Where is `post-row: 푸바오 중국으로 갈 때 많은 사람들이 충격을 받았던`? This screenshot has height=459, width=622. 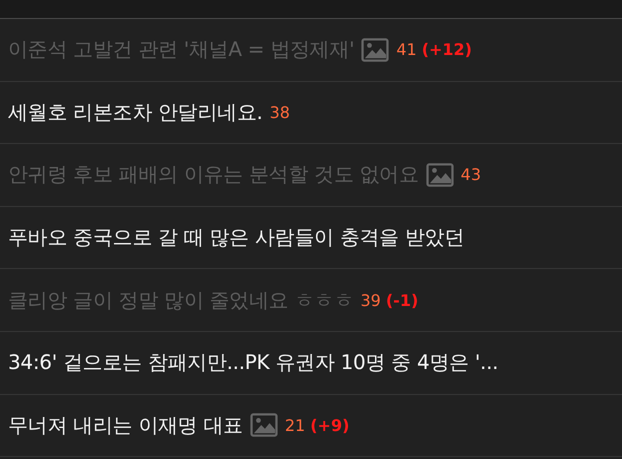
post-row: 푸바오 중국으로 갈 때 많은 사람들이 충격을 받았던 is located at coordinates (311, 238).